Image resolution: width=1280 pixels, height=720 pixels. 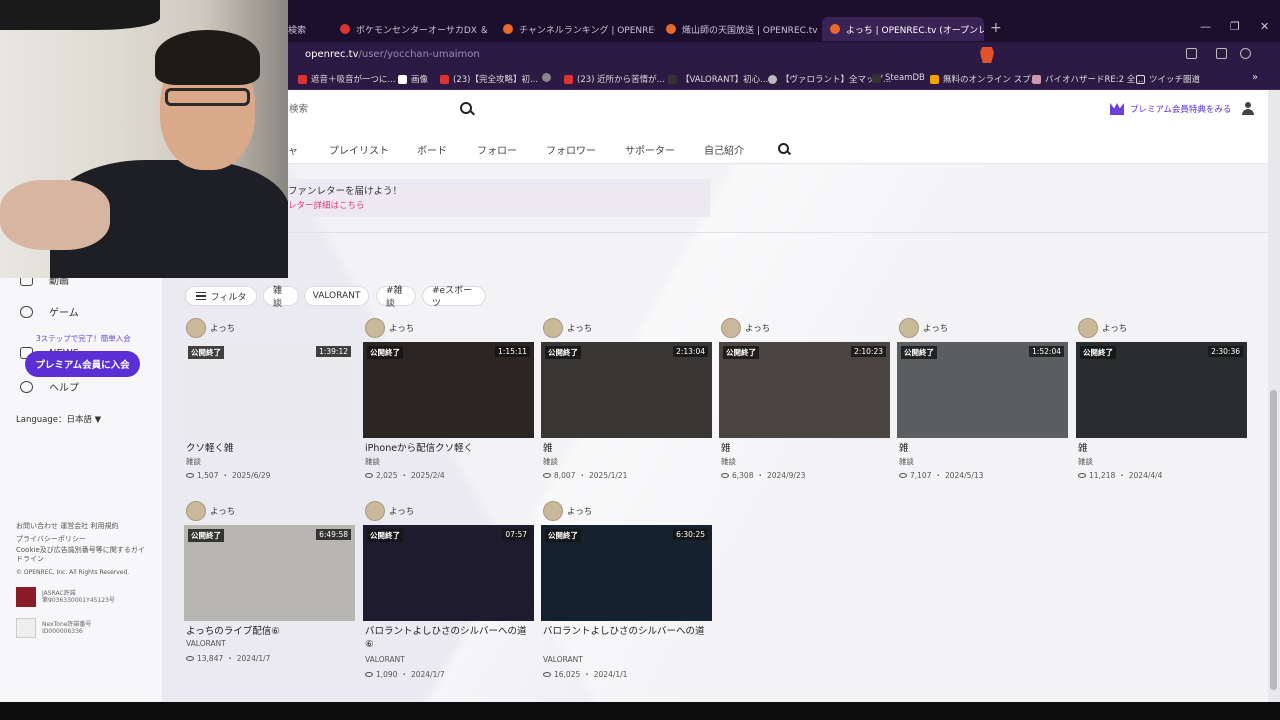 I want to click on jasrac-text: JASRAC許諾 第9036330001Y45123号, so click(x=78, y=597).